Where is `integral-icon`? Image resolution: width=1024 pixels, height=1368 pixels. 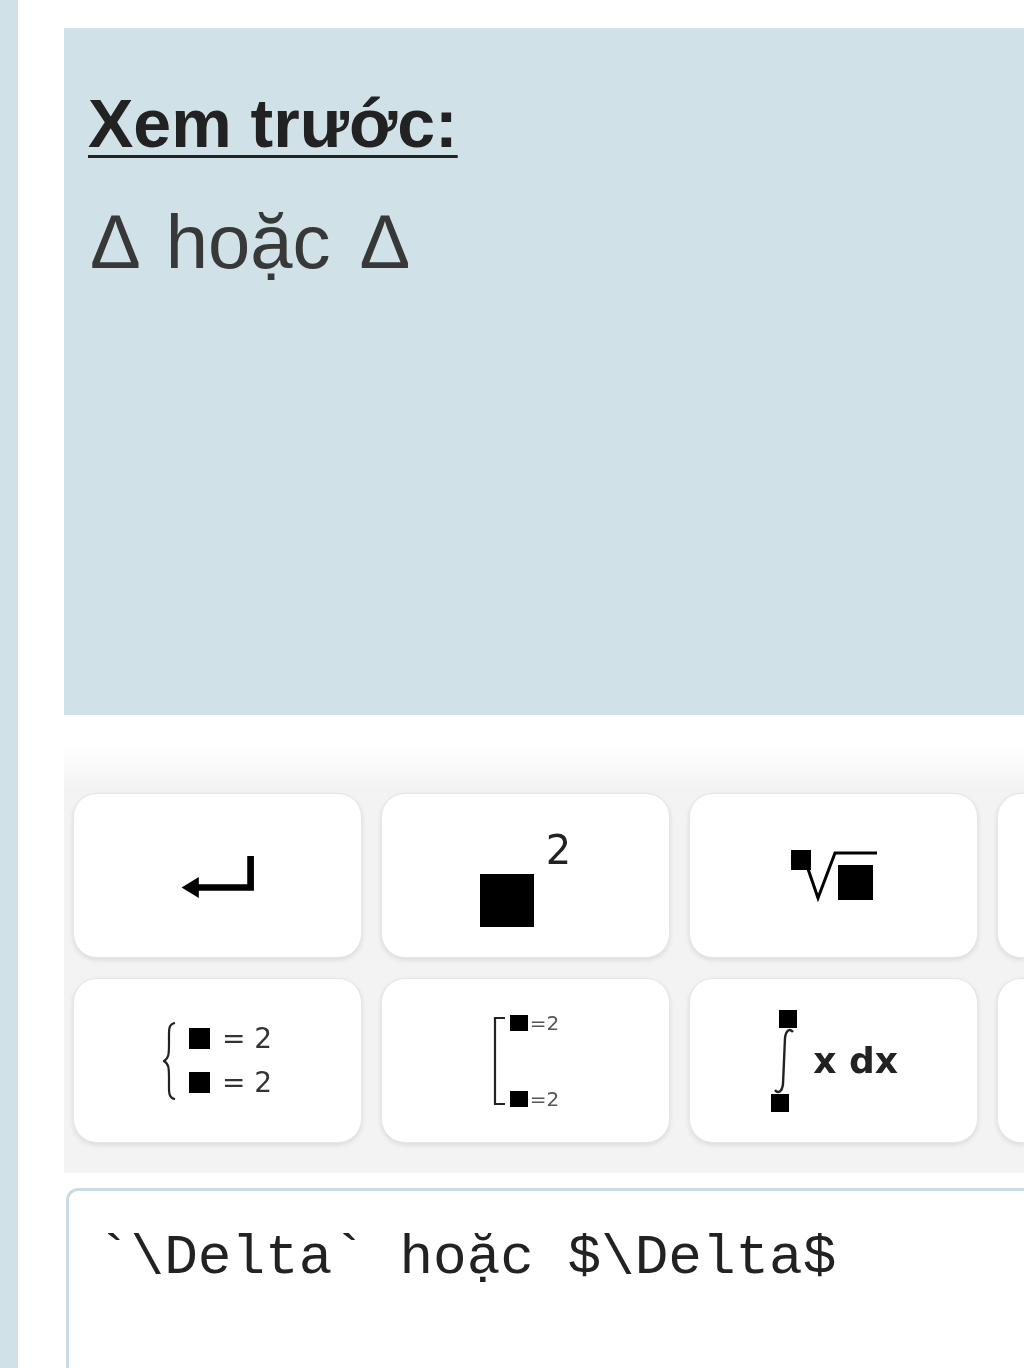 integral-icon is located at coordinates (784, 1060).